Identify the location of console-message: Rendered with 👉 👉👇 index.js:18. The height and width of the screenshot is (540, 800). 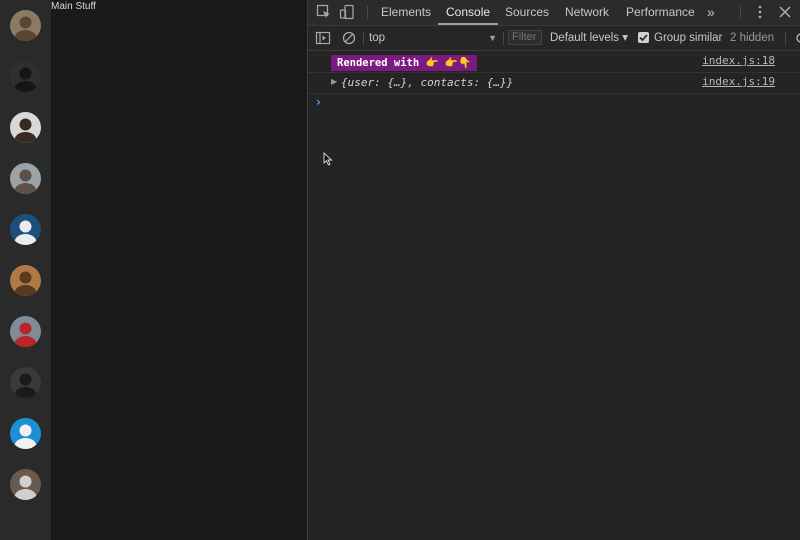
(554, 62).